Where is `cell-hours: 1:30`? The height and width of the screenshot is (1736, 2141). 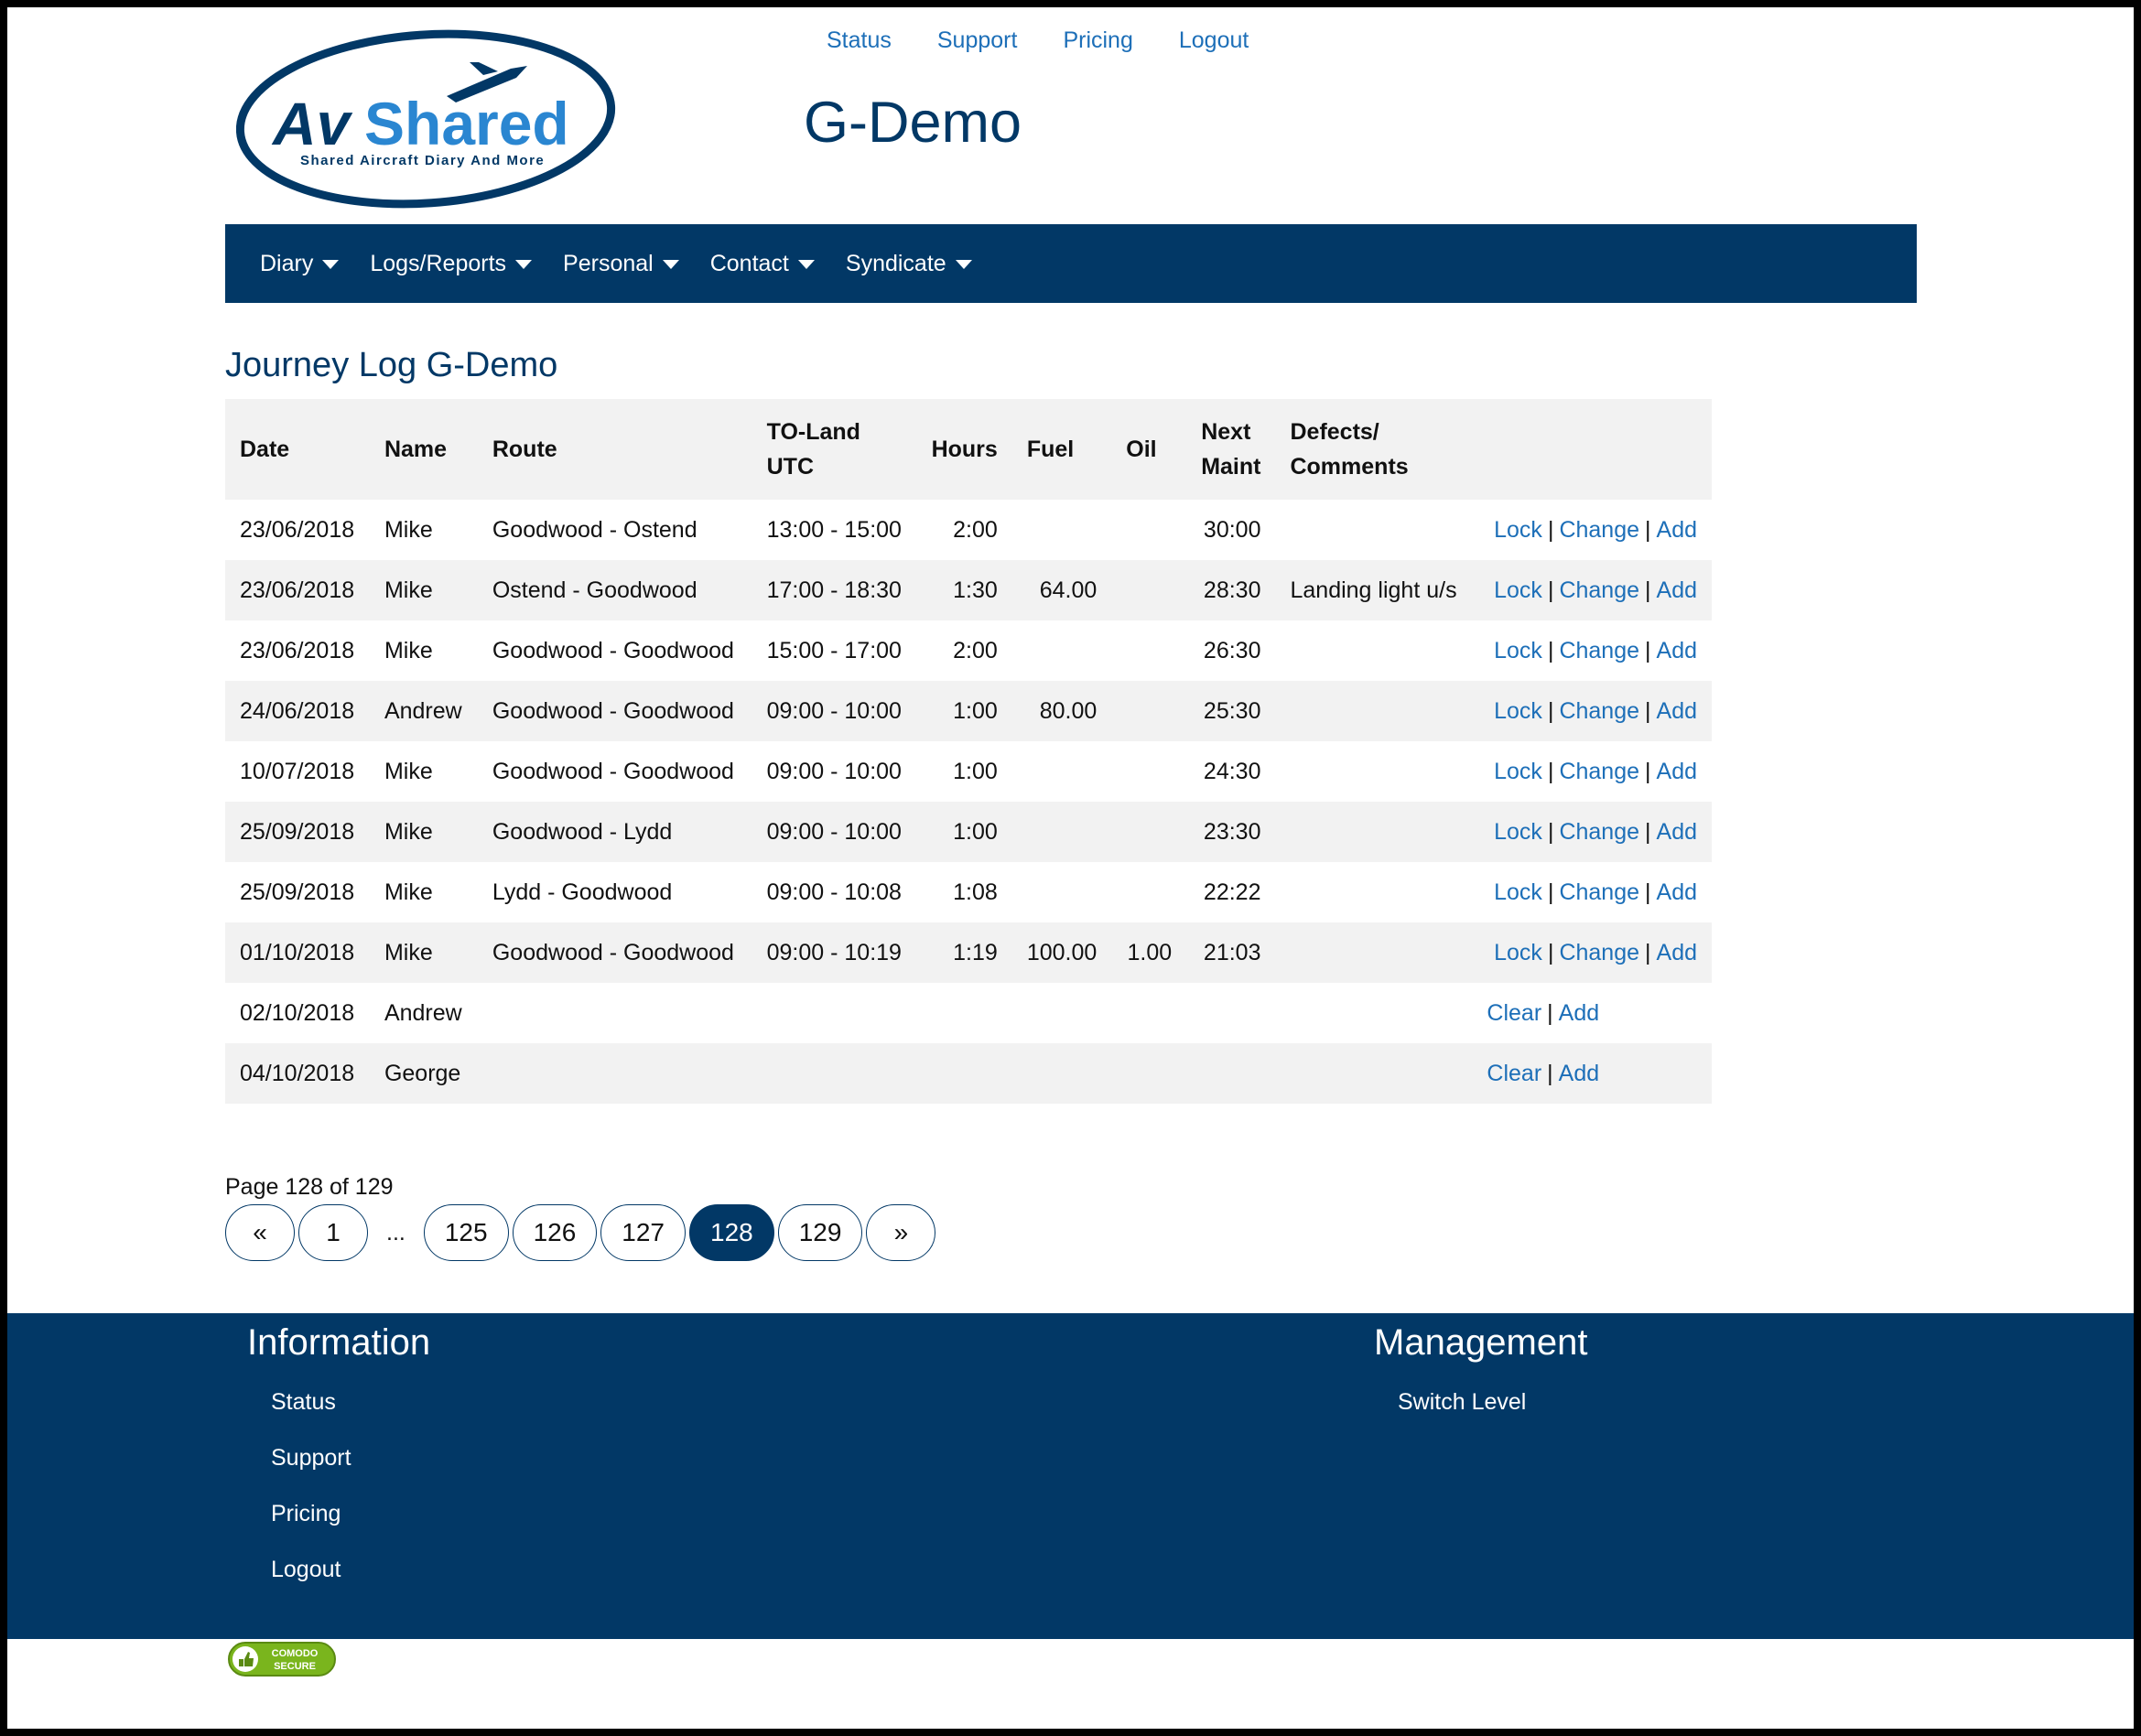 cell-hours: 1:30 is located at coordinates (964, 590).